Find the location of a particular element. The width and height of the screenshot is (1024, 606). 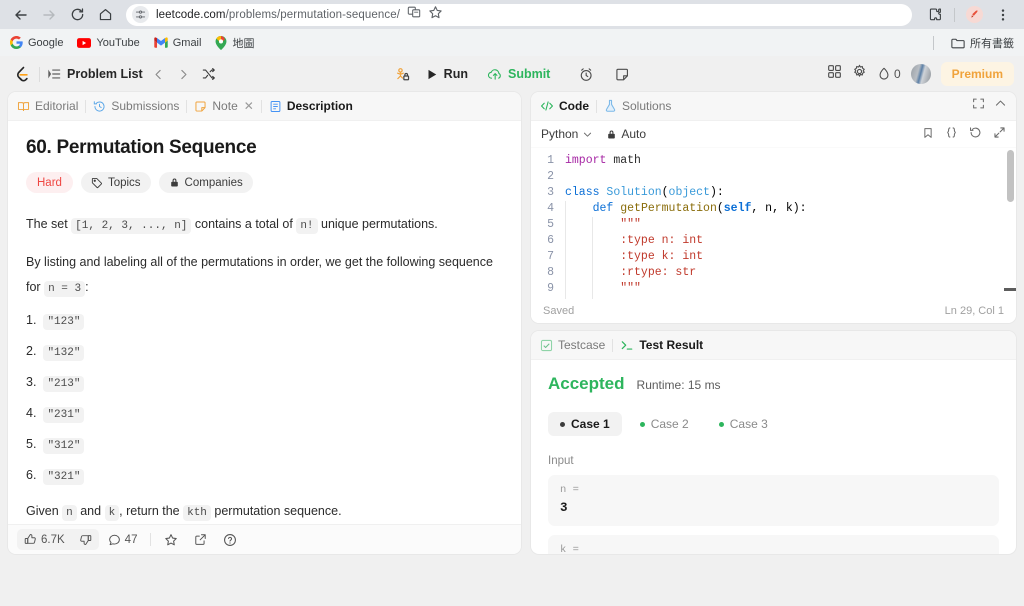

book-icon is located at coordinates (23, 106).